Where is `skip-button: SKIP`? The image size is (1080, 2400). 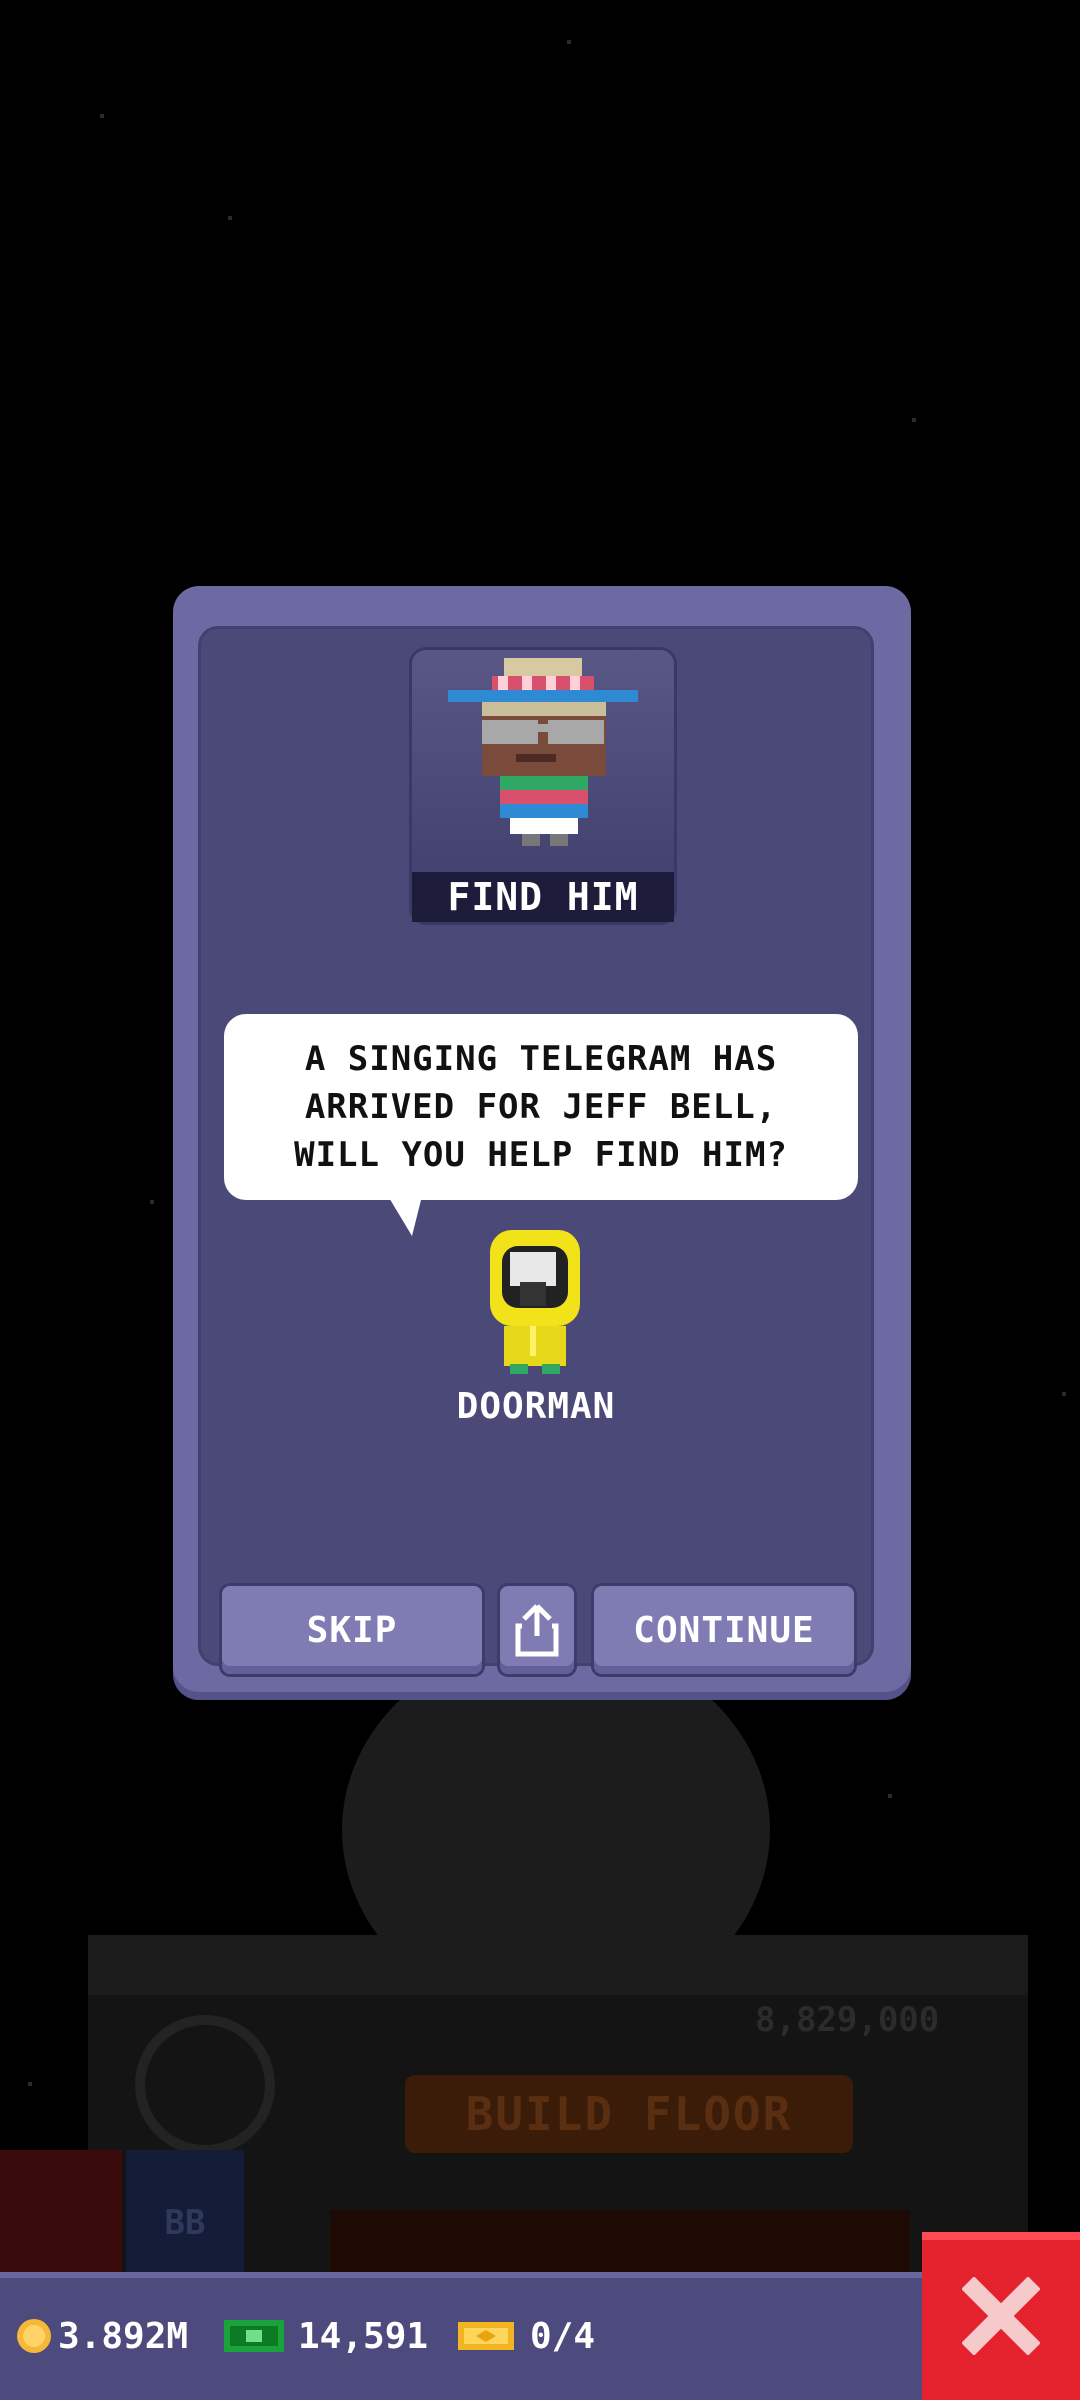
skip-button: SKIP is located at coordinates (352, 1630).